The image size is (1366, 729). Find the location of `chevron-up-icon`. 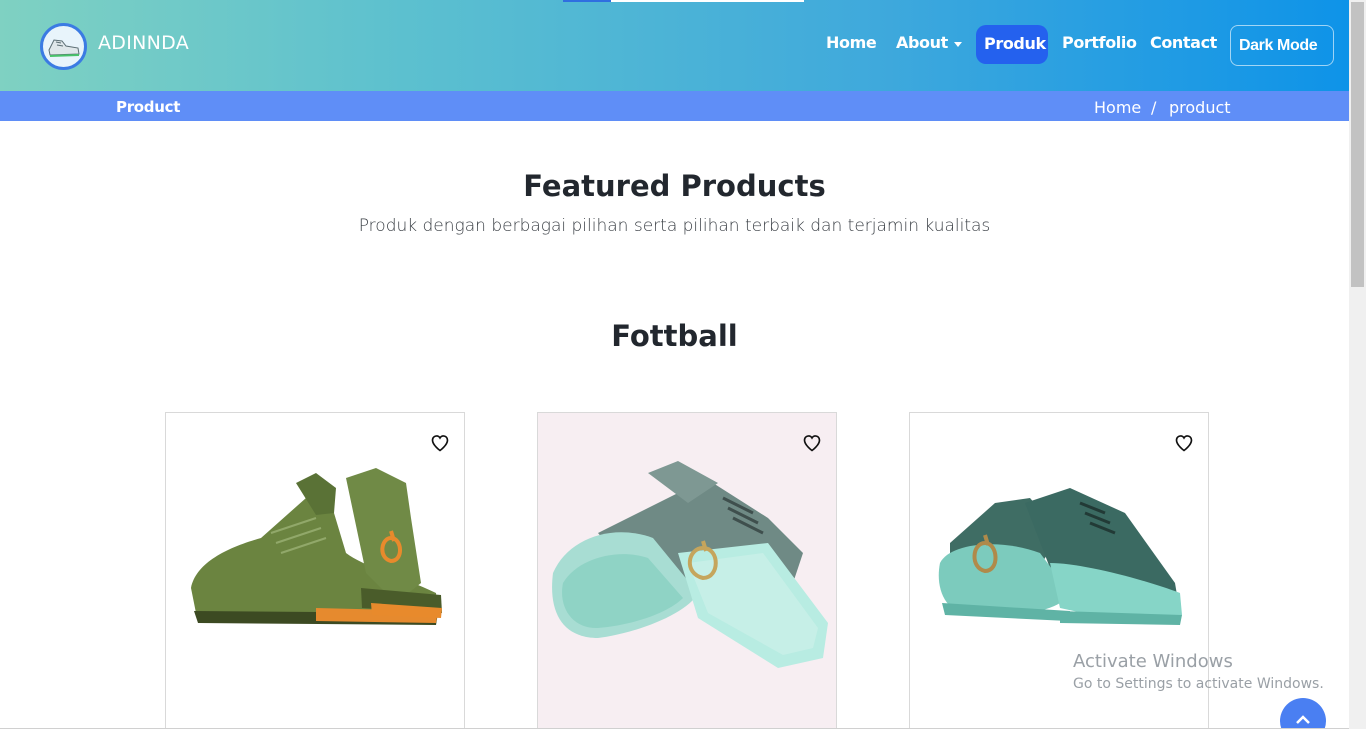

chevron-up-icon is located at coordinates (1303, 719).